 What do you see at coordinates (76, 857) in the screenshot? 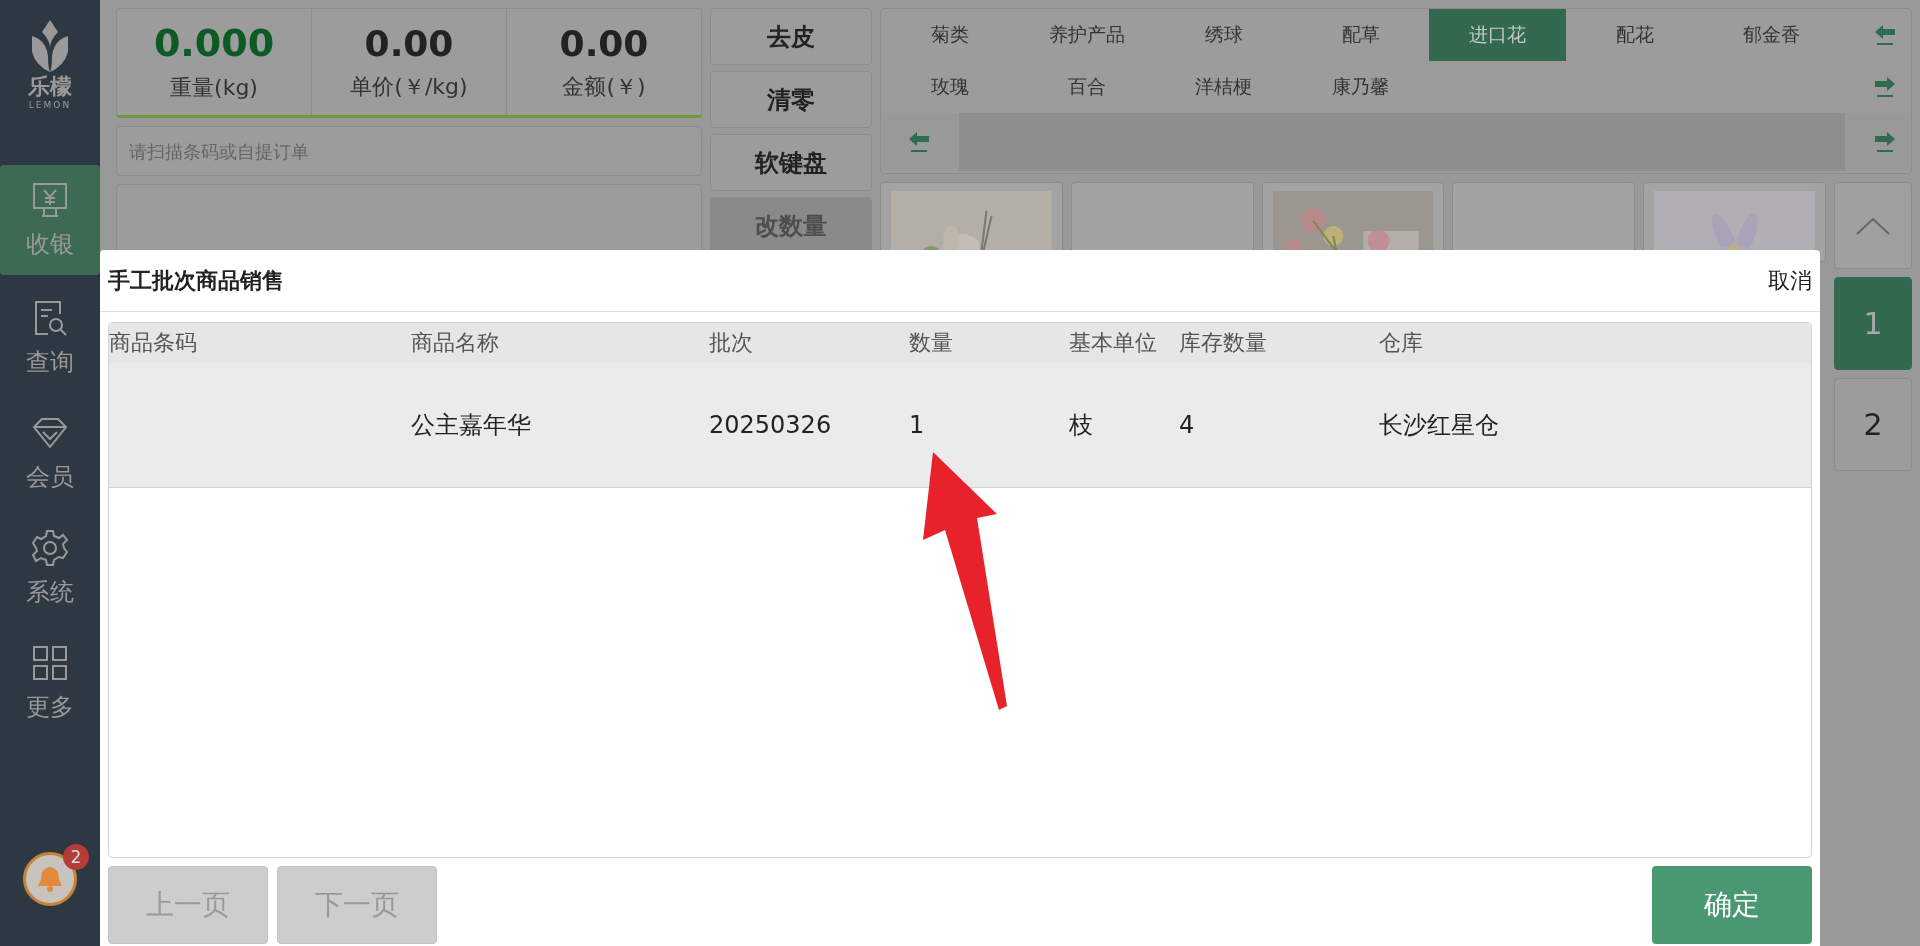
I see `notification-badge: 2` at bounding box center [76, 857].